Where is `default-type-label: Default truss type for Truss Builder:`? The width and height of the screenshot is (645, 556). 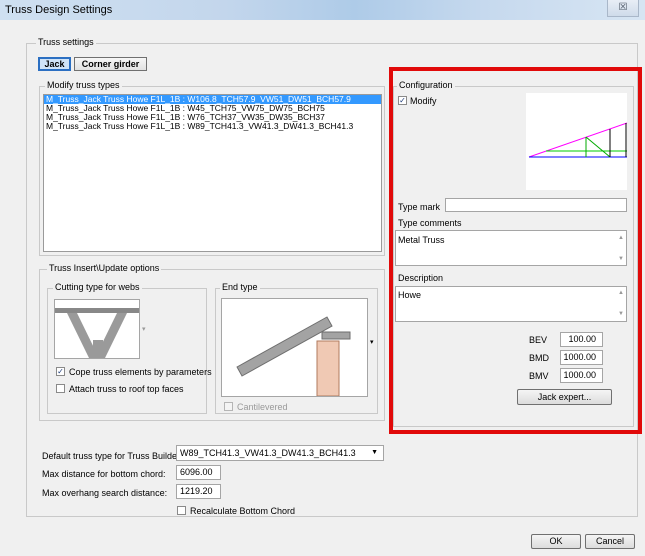
default-type-label: Default truss type for Truss Builder: is located at coordinates (112, 456).